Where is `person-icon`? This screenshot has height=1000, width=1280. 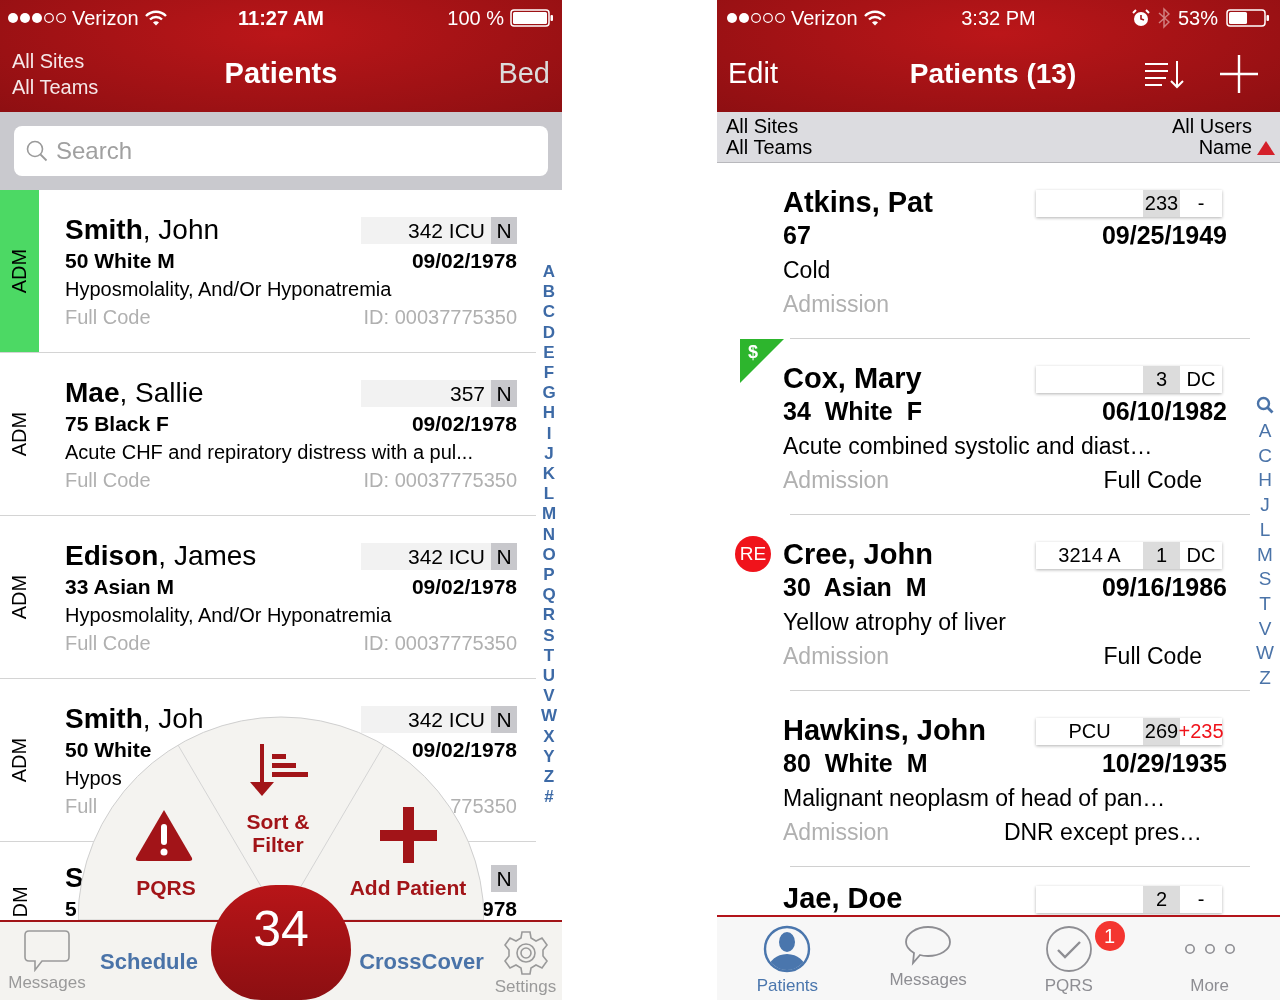 person-icon is located at coordinates (787, 949).